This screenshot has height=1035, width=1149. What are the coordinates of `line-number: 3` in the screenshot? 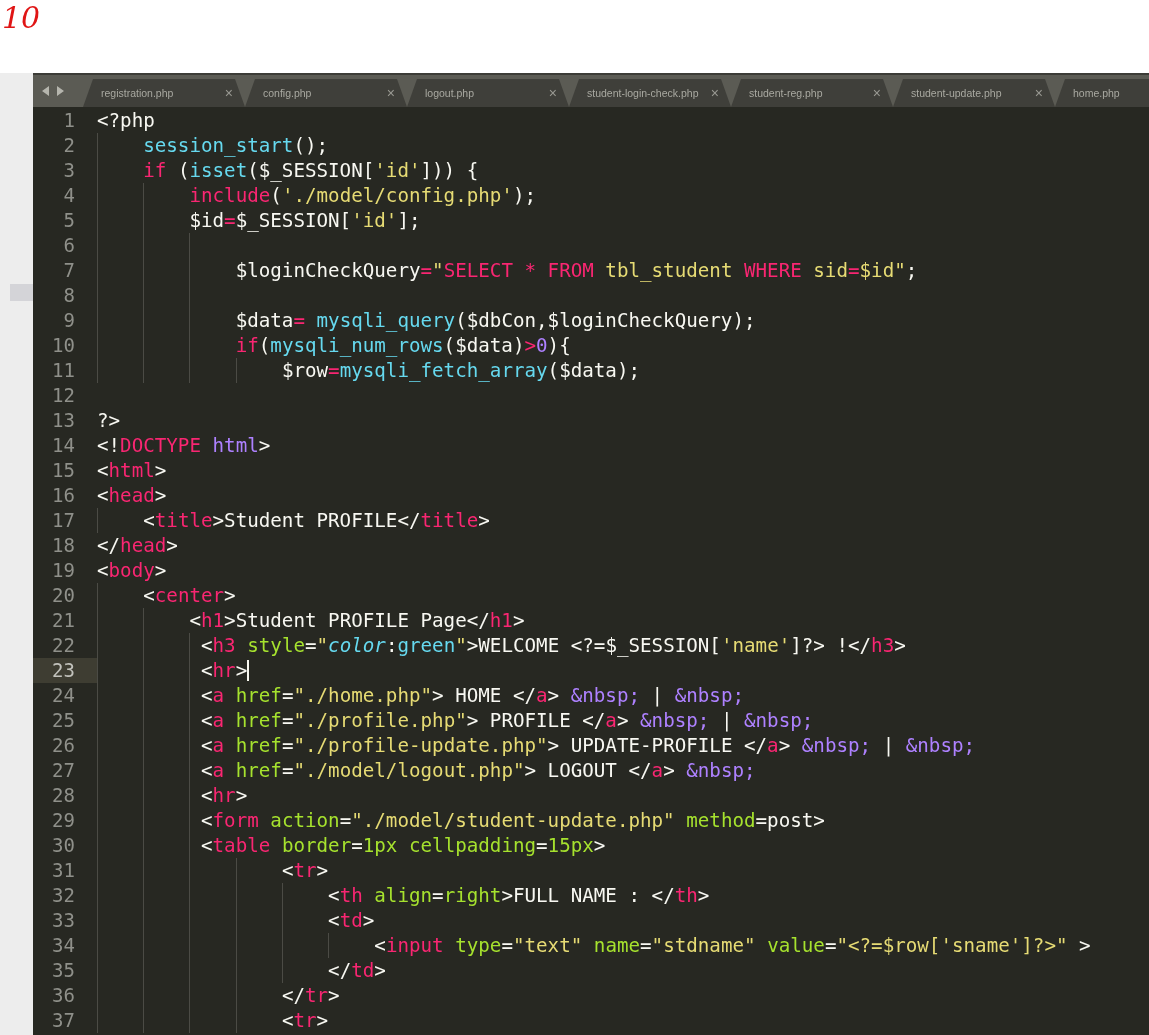 It's located at (69, 170).